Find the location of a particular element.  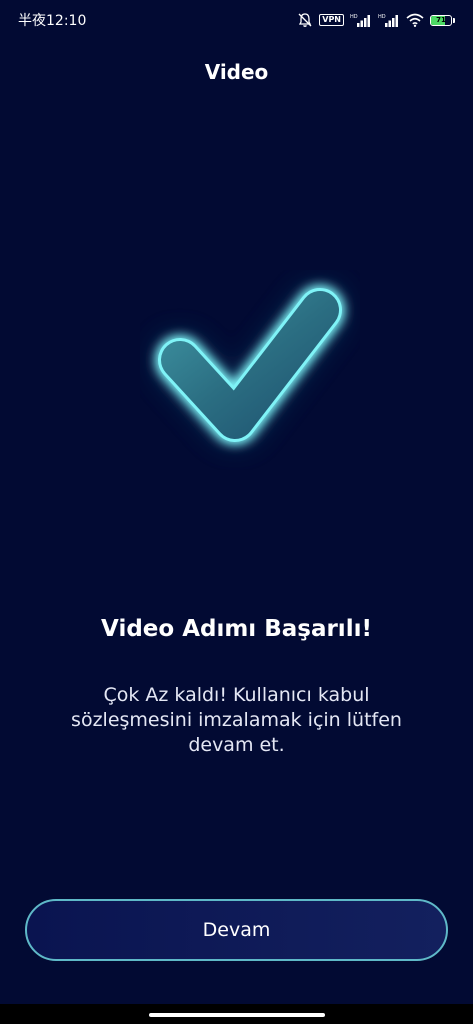

status-bar: 半夜12:10 VPN HD HD 71 is located at coordinates (236, 20).